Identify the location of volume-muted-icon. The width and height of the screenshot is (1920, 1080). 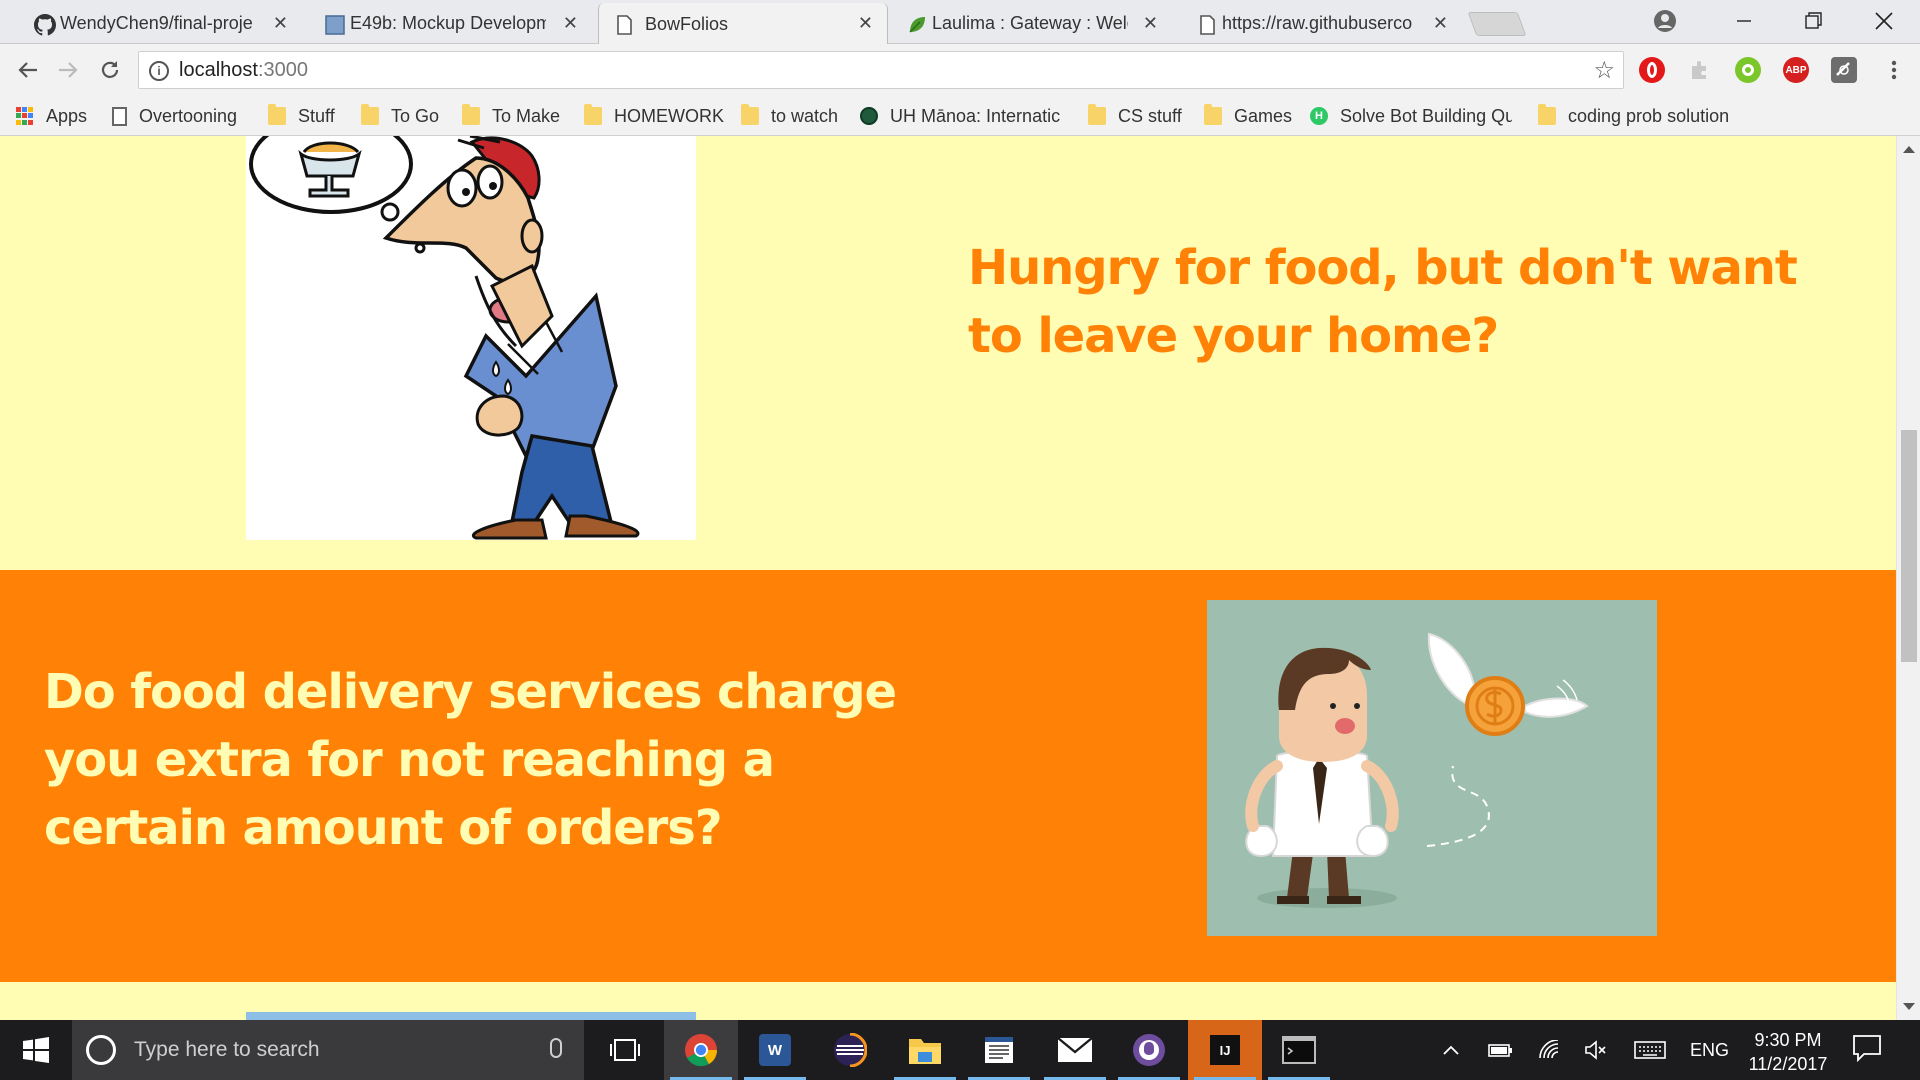
(1596, 1050).